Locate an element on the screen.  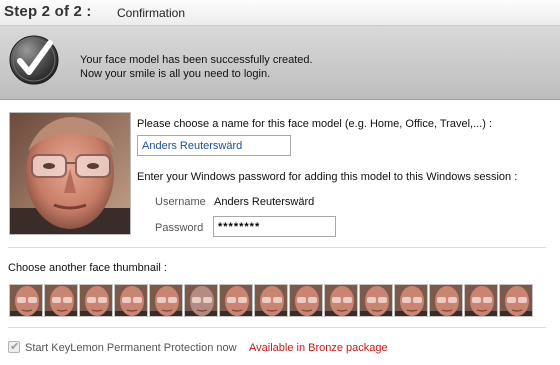
wizard-header: Step 2 of 2 : Confirmation is located at coordinates (280, 13).